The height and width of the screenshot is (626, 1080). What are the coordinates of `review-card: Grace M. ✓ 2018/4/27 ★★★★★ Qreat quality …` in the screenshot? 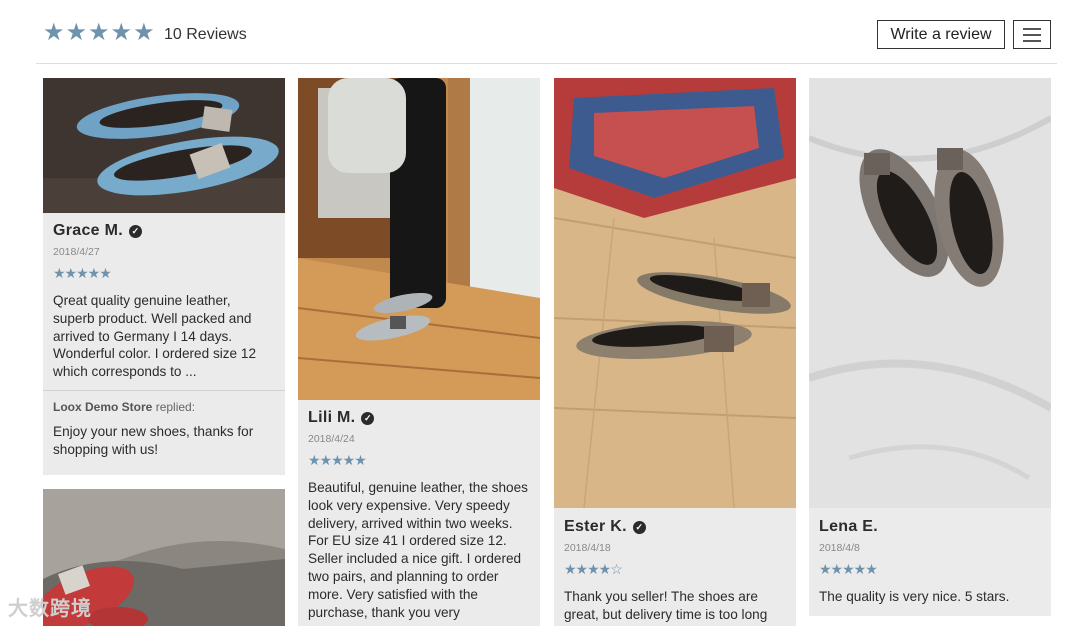 It's located at (164, 276).